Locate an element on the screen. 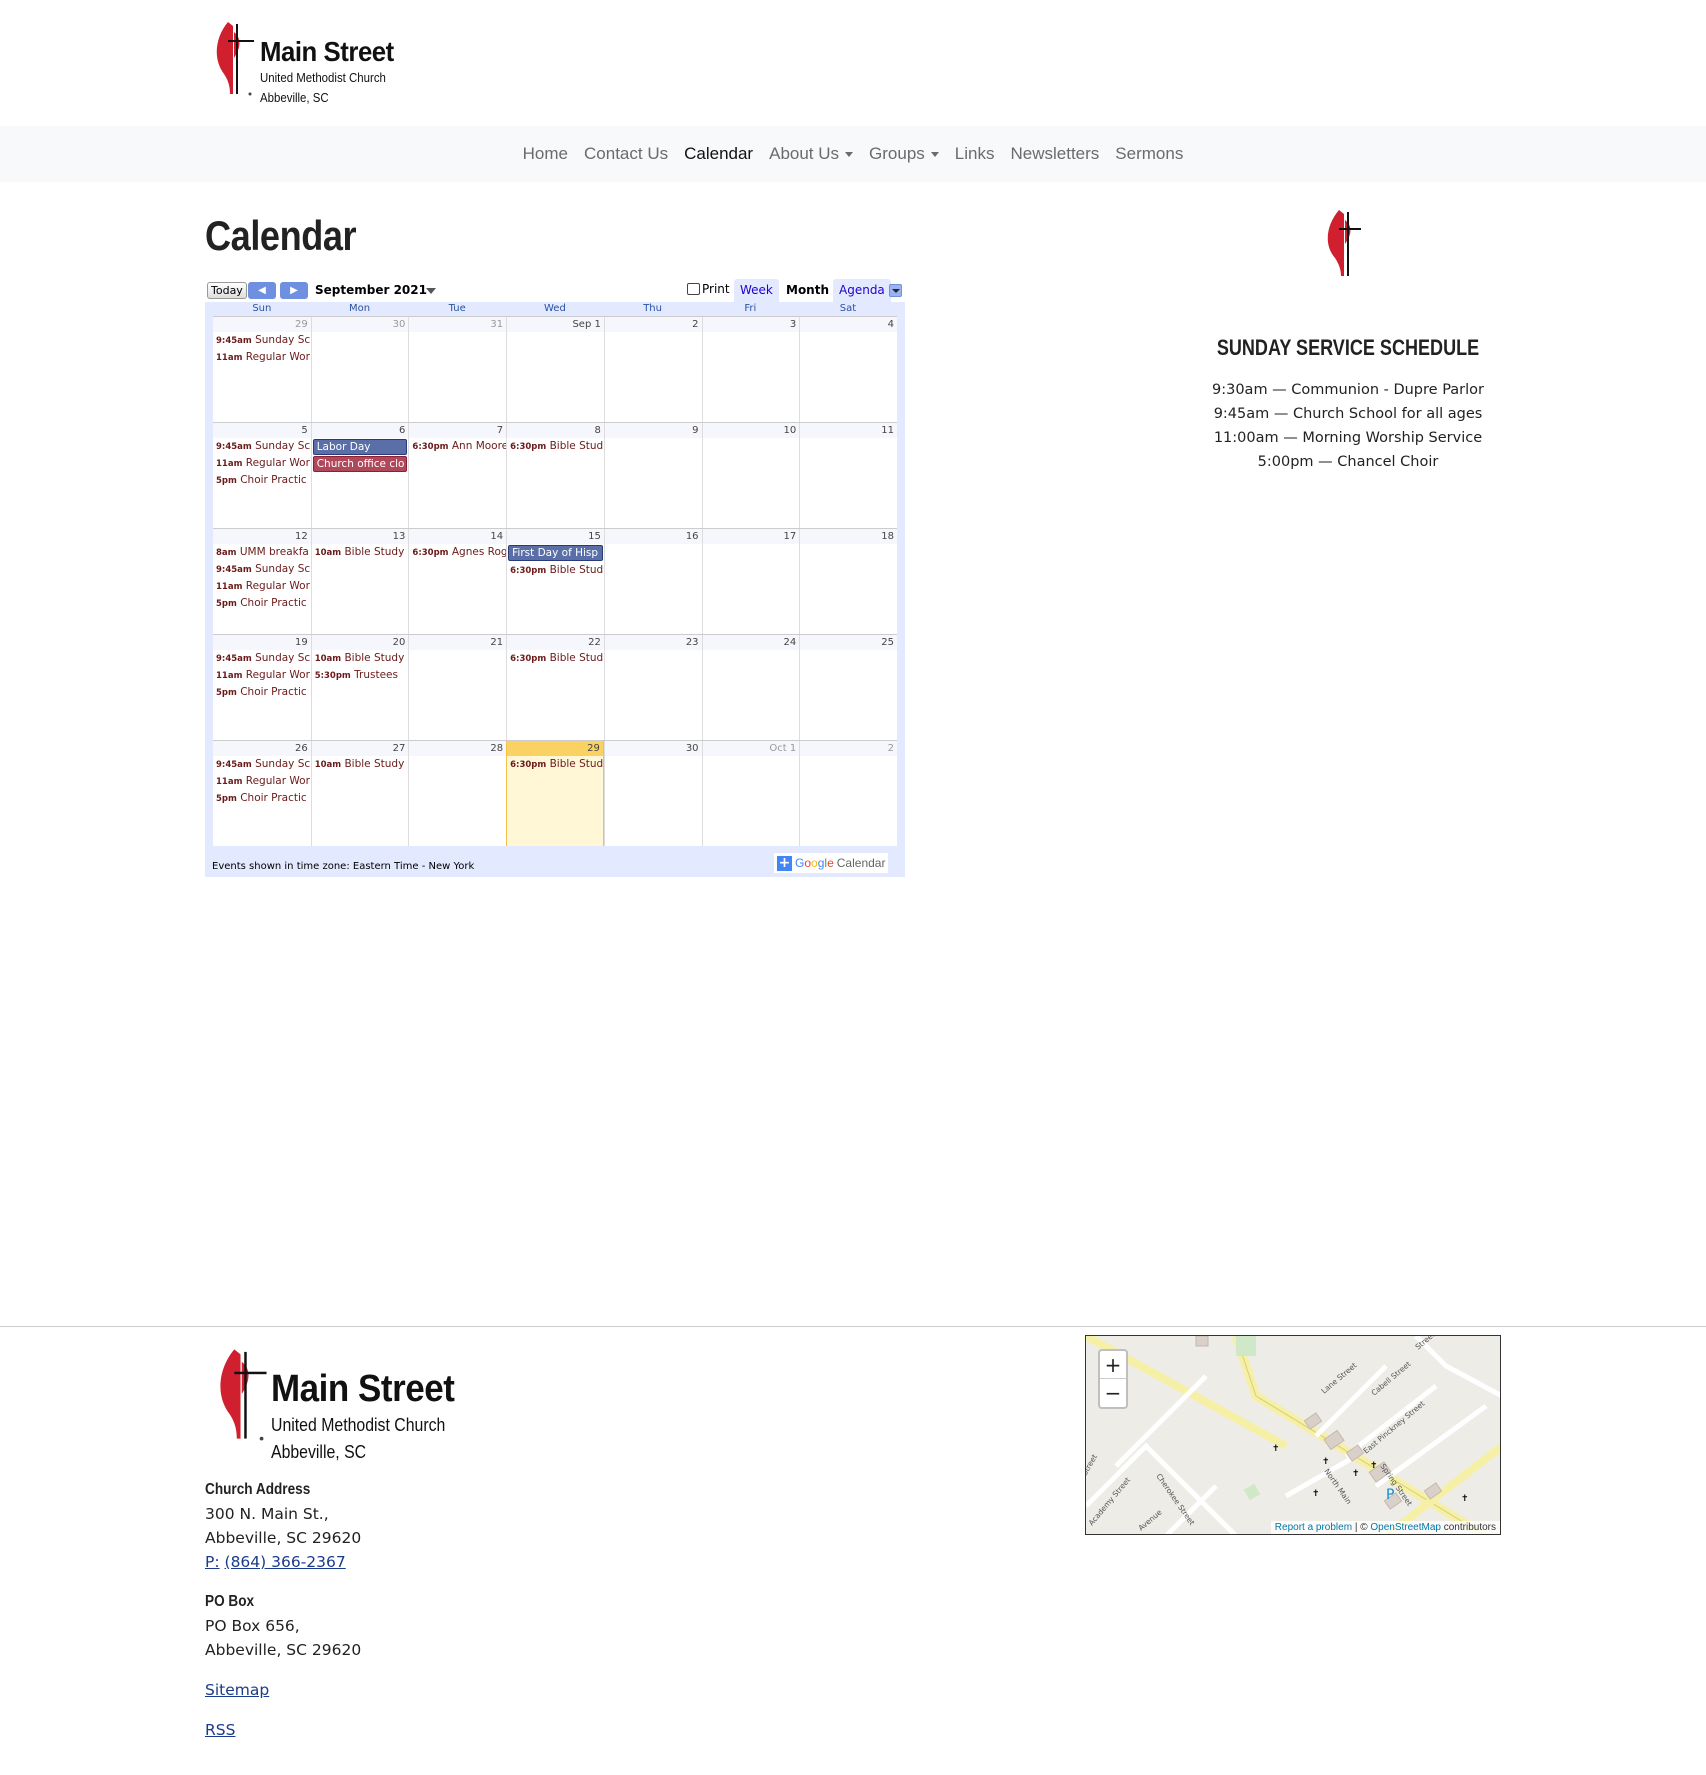  calendar-day-cell: 8 6:30pm Bible Stud is located at coordinates (555, 475).